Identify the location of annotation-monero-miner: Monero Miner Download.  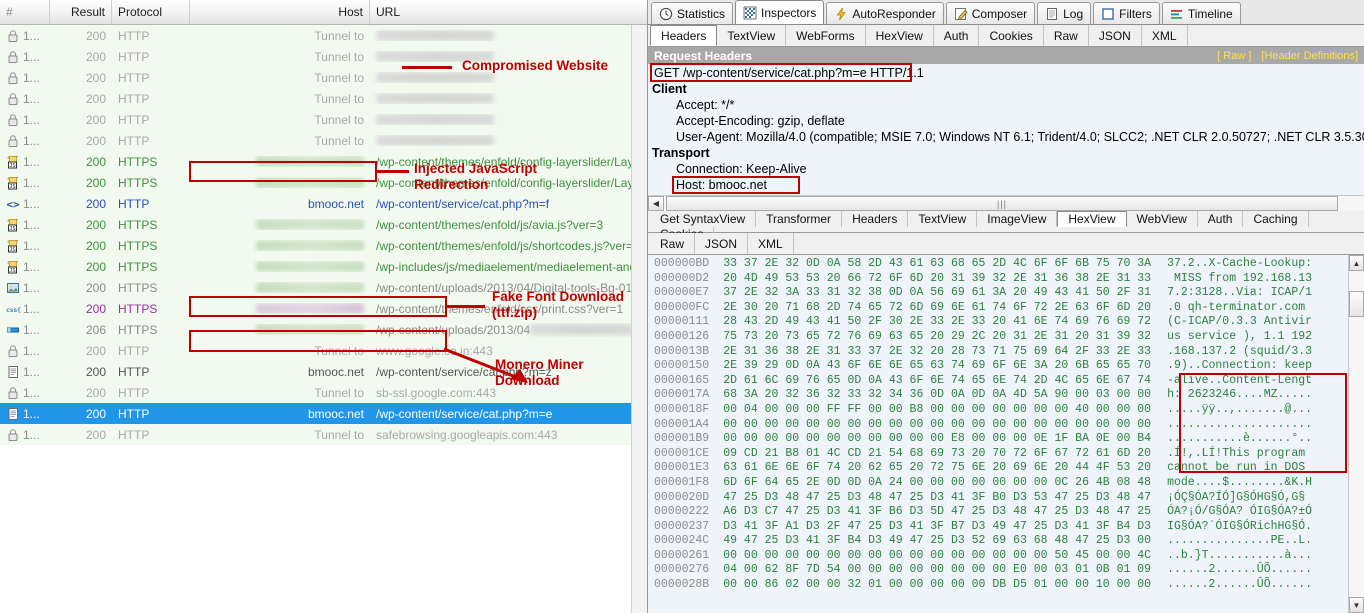
(539, 372).